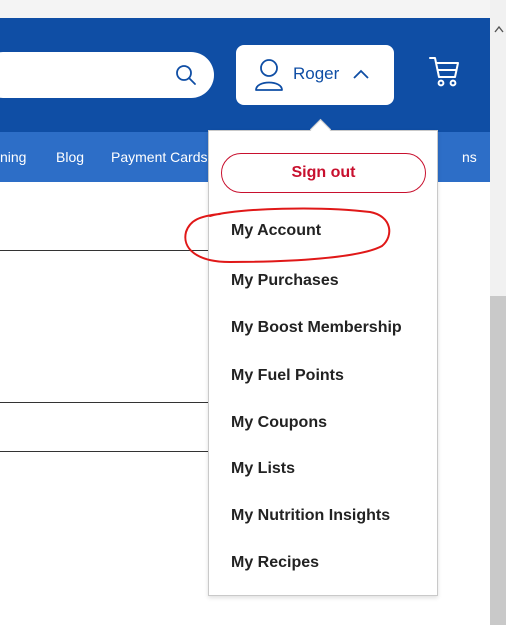 The height and width of the screenshot is (625, 506). I want to click on scrollbar-thumb, so click(498, 460).